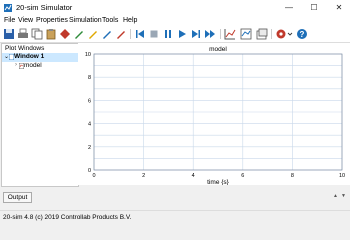 The height and width of the screenshot is (240, 350). Describe the element at coordinates (33, 65) in the screenshot. I see `tree-item-model: model` at that location.